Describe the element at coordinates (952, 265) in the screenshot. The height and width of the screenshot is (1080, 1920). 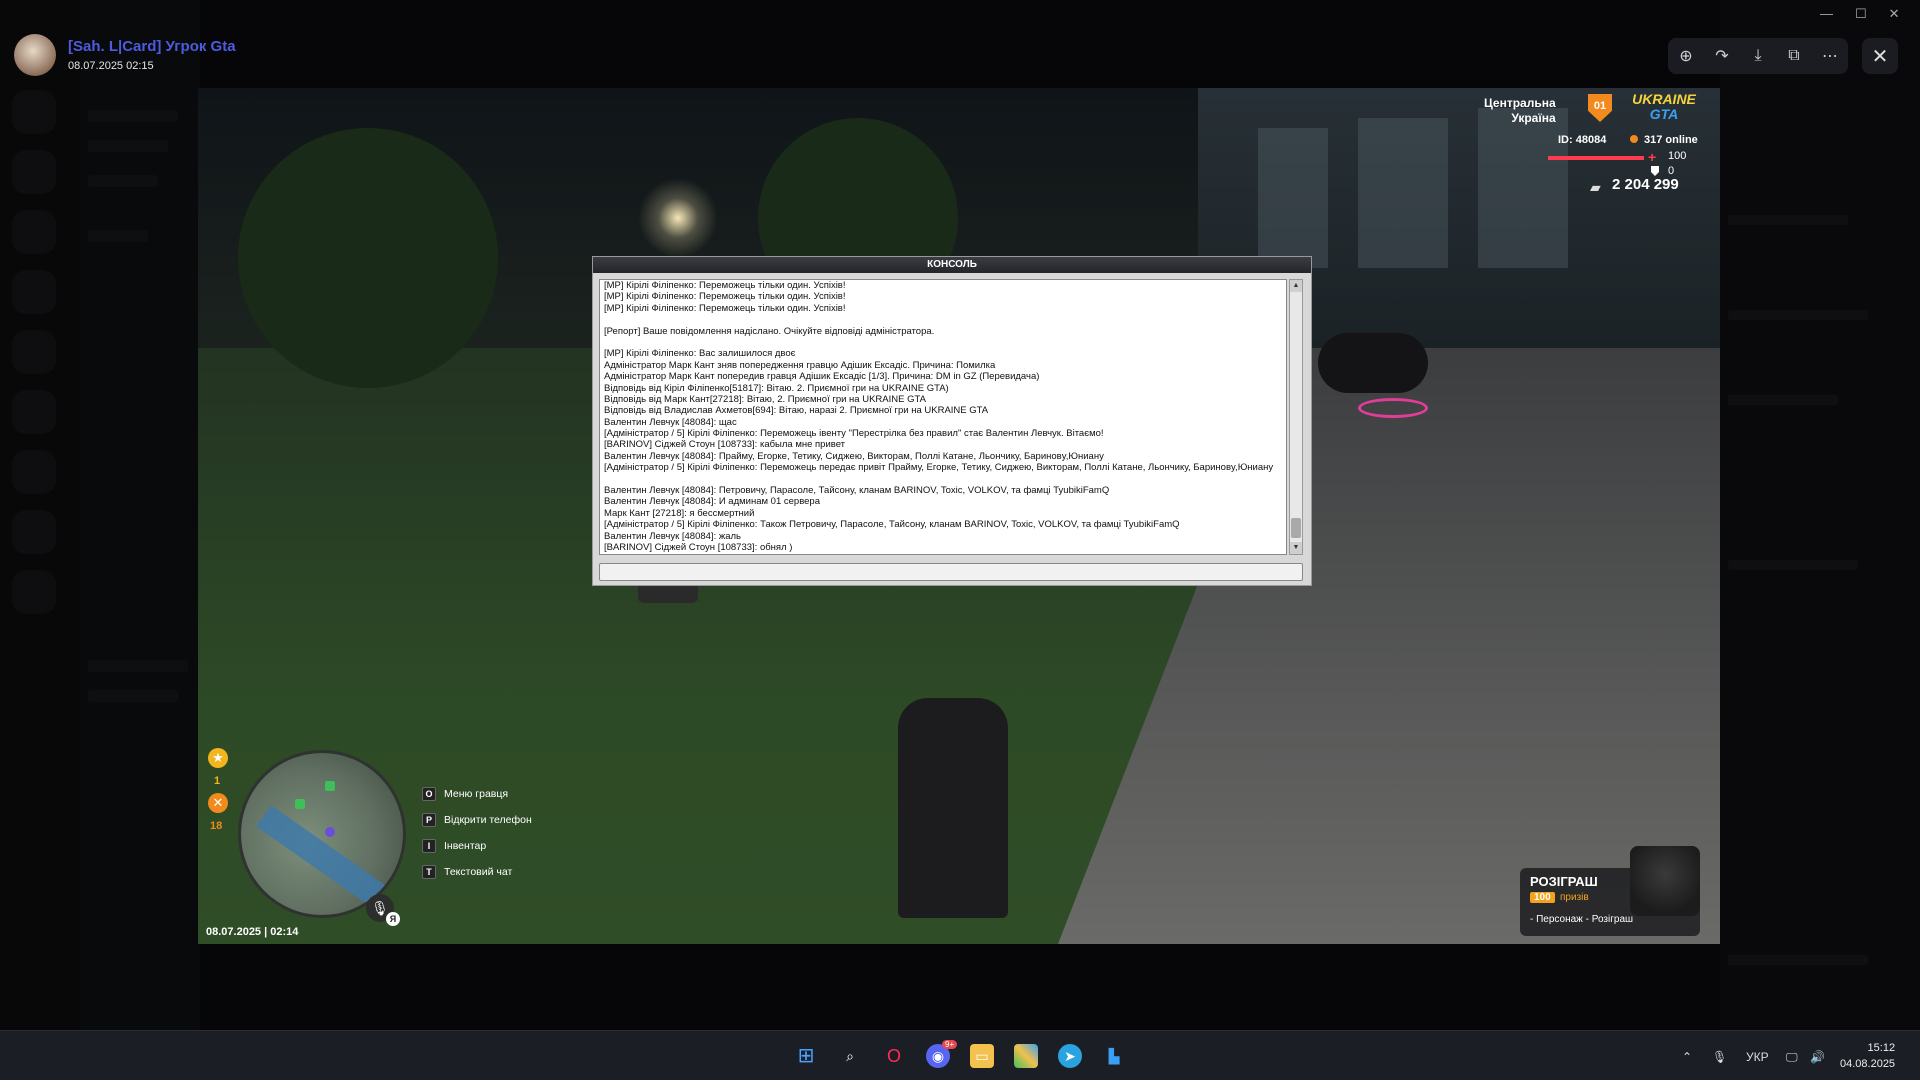
I see `console-title: КОНСОЛЬ` at that location.